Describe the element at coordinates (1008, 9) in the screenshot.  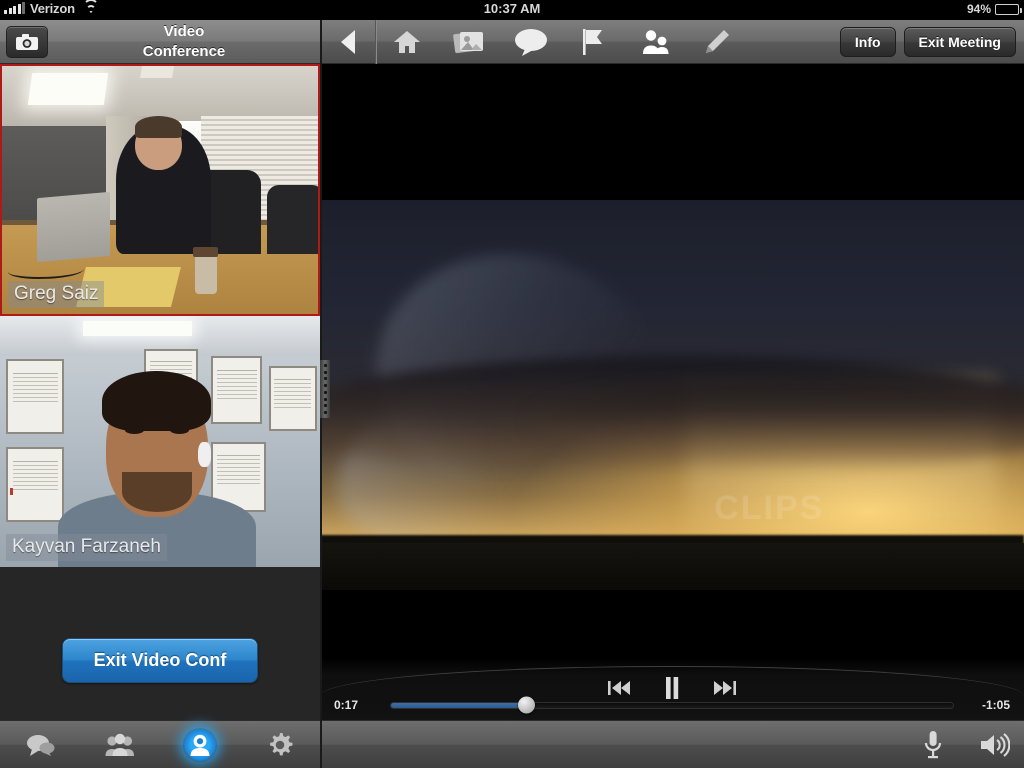
I see `battery-icon` at that location.